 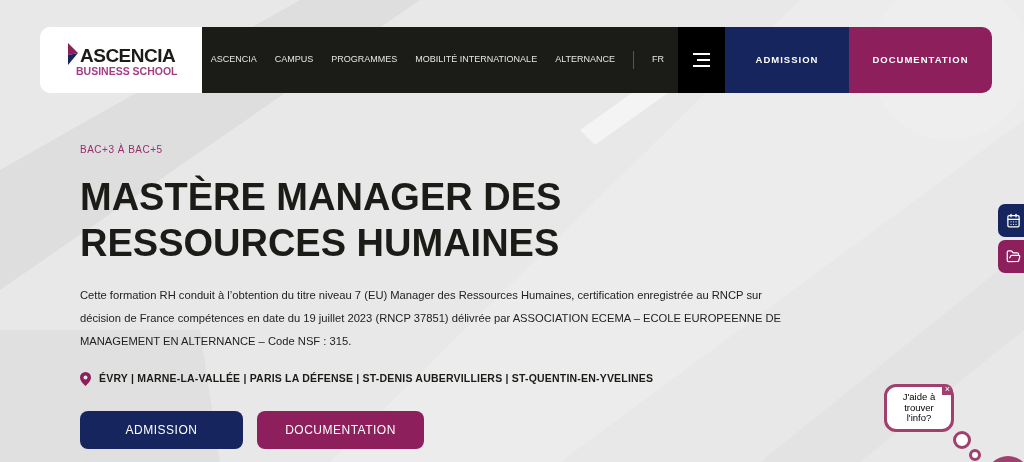 I want to click on butterfly-logo-icon, so click(x=73, y=54).